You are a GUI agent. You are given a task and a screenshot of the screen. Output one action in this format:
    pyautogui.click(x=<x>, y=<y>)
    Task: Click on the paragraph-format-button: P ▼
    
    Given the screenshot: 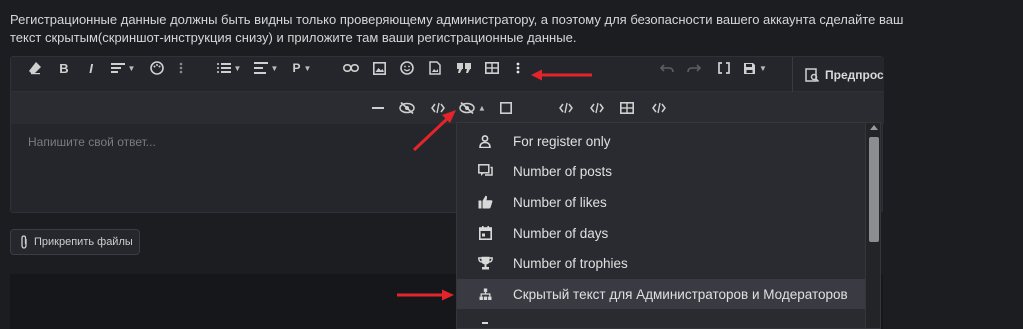 What is the action you would take?
    pyautogui.click(x=302, y=68)
    